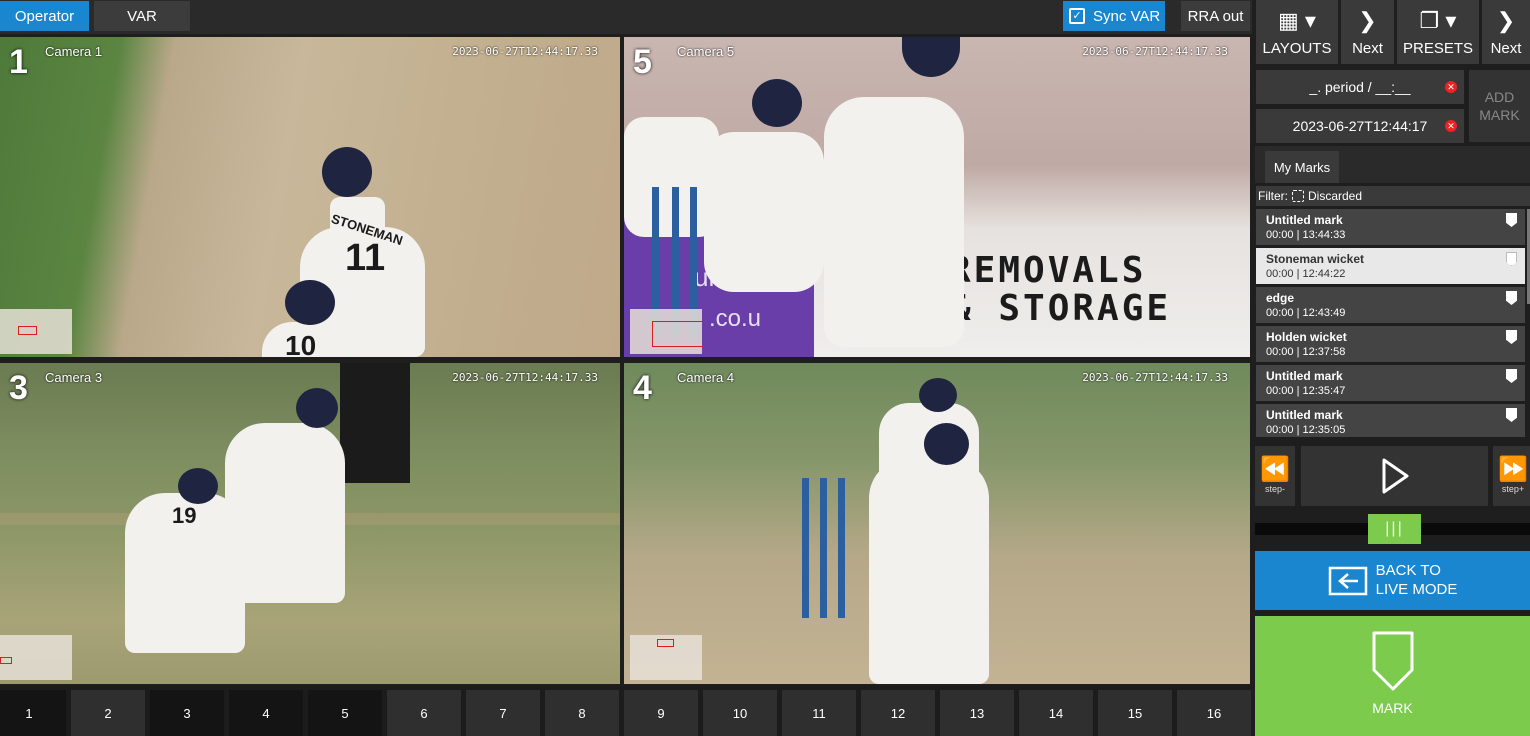 The width and height of the screenshot is (1530, 736). What do you see at coordinates (1306, 274) in the screenshot?
I see `mark-time: 00:00 | 12:44:22` at bounding box center [1306, 274].